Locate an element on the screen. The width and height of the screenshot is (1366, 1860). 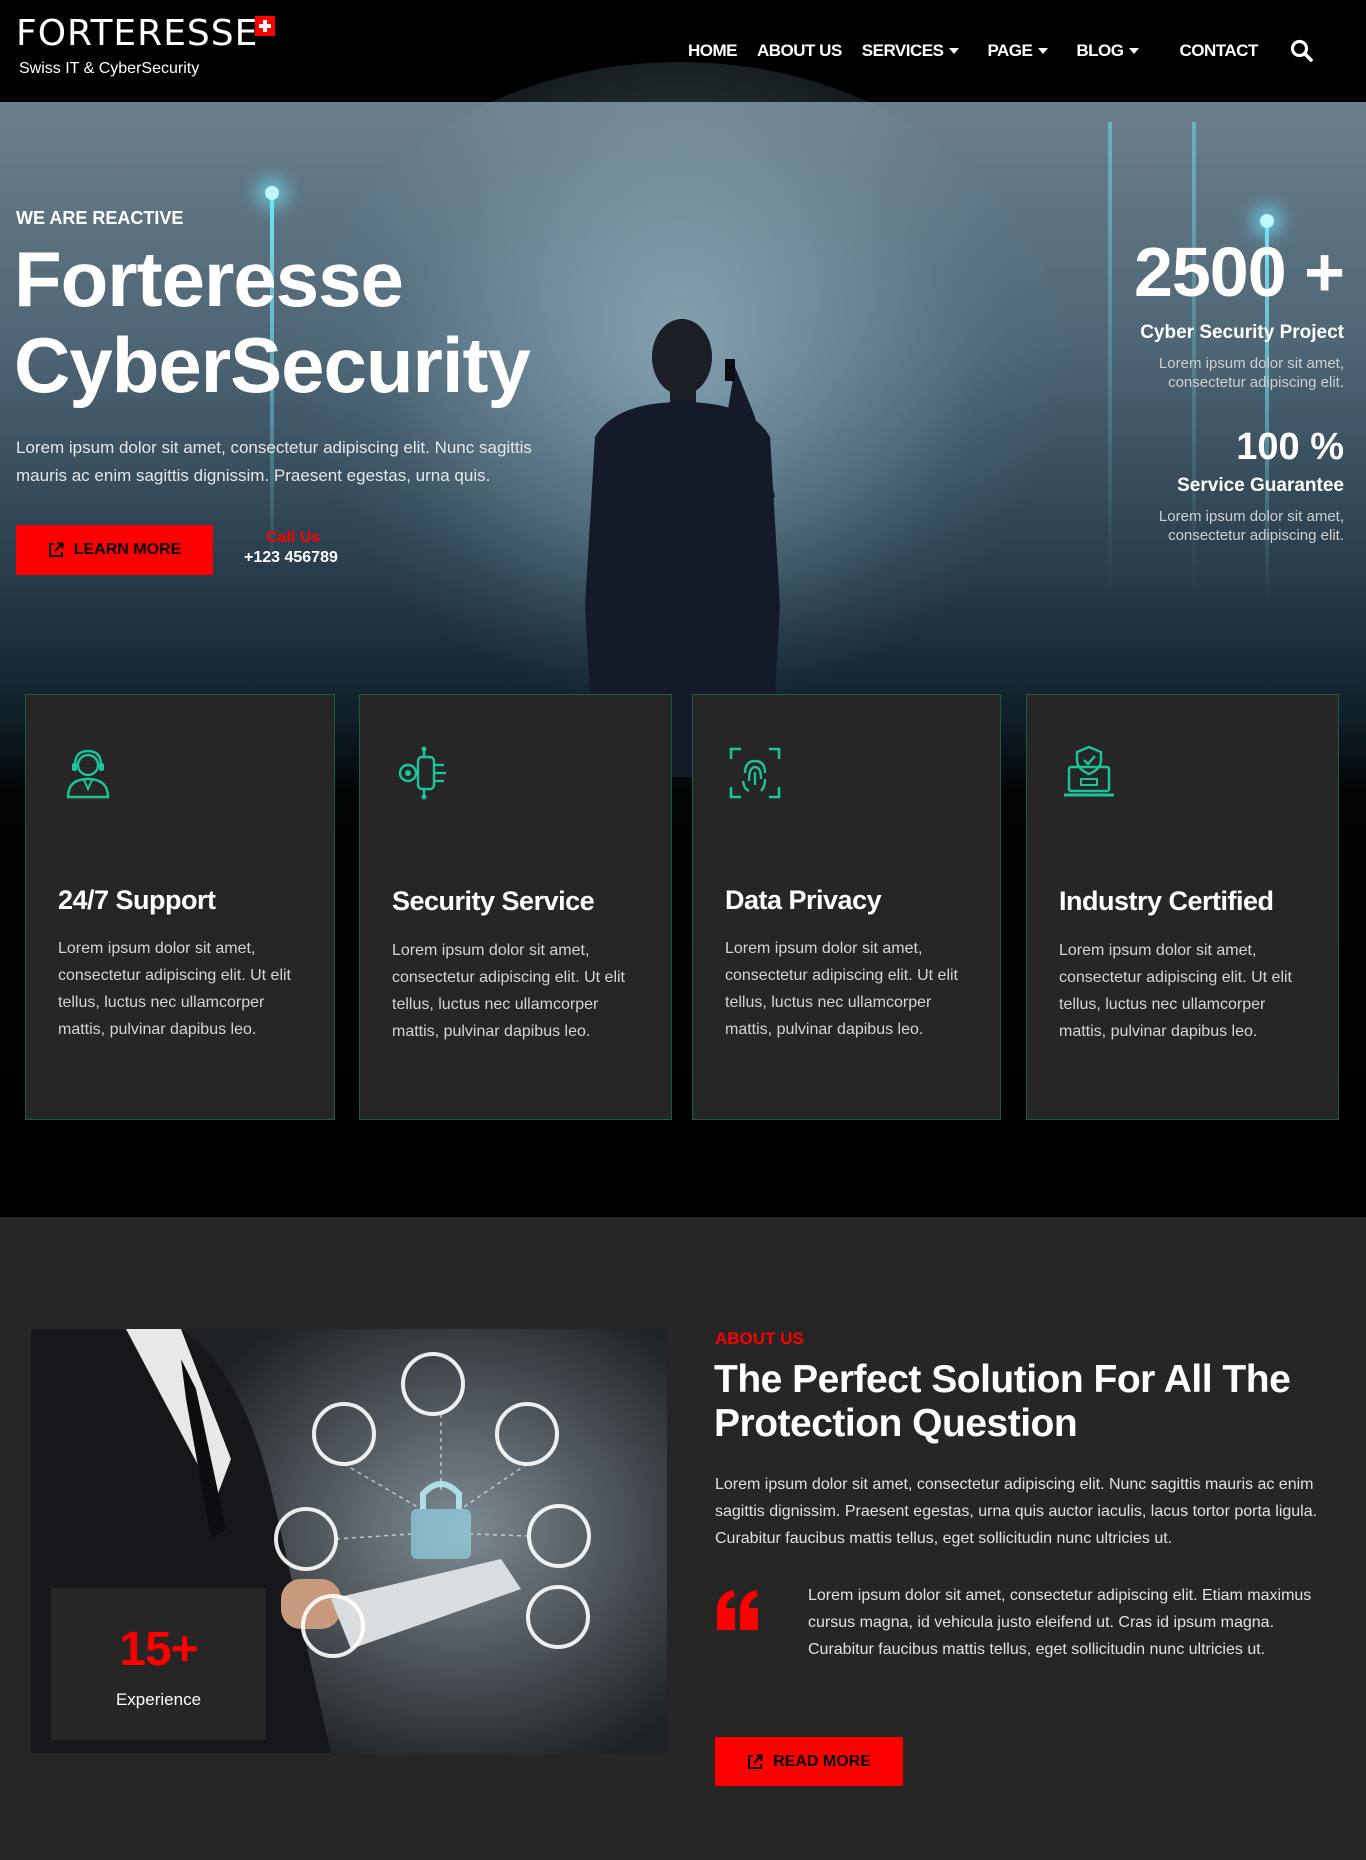
shield-laptop-icon is located at coordinates (1089, 771).